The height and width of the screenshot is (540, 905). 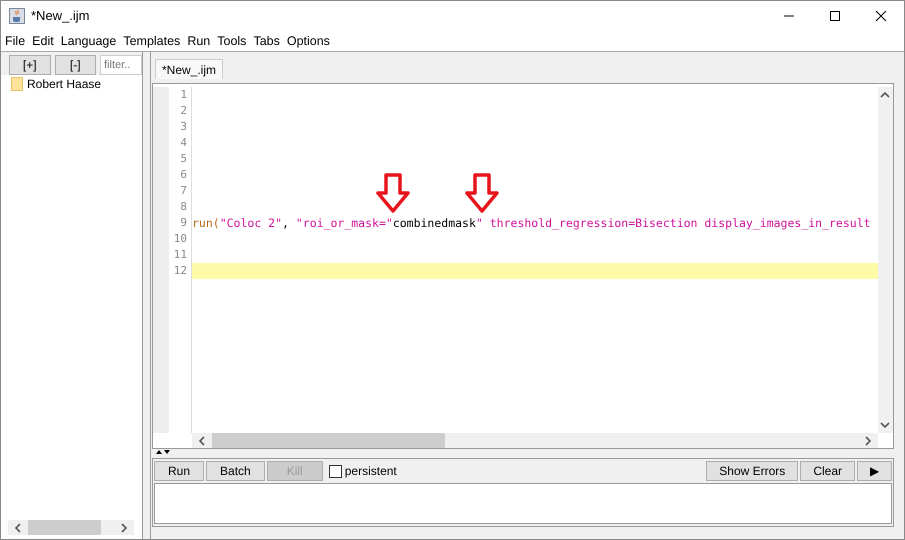 I want to click on tree-button: [-], so click(x=75, y=65).